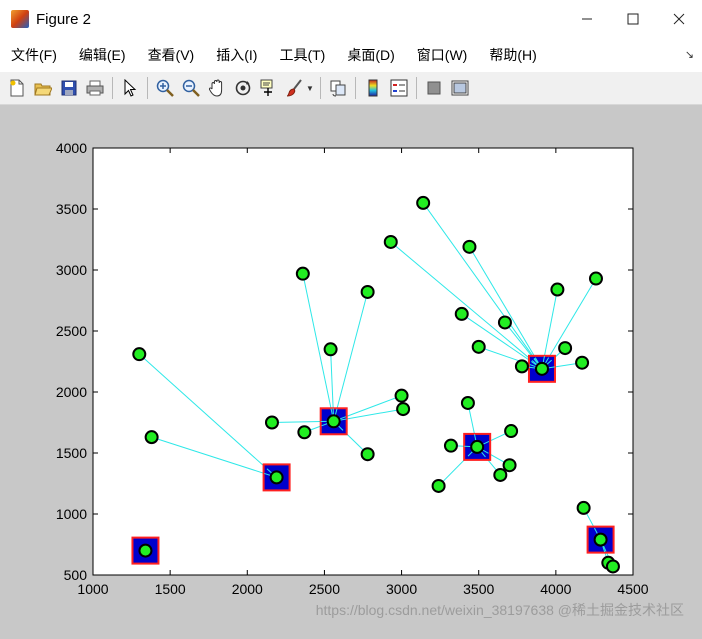  Describe the element at coordinates (310, 88) in the screenshot. I see `brush-dropdown-icon: ▼` at that location.